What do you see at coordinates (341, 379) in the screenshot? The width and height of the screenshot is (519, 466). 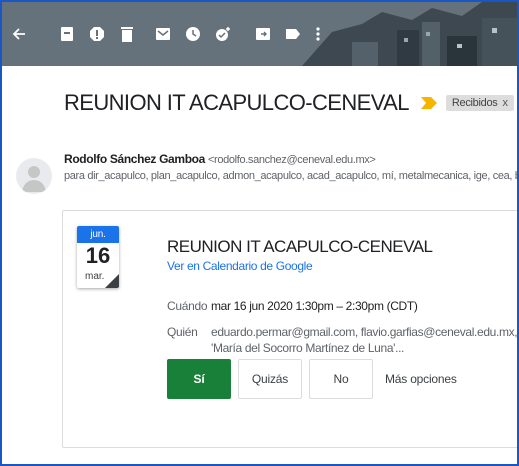 I see `rsvp-no-button: No` at bounding box center [341, 379].